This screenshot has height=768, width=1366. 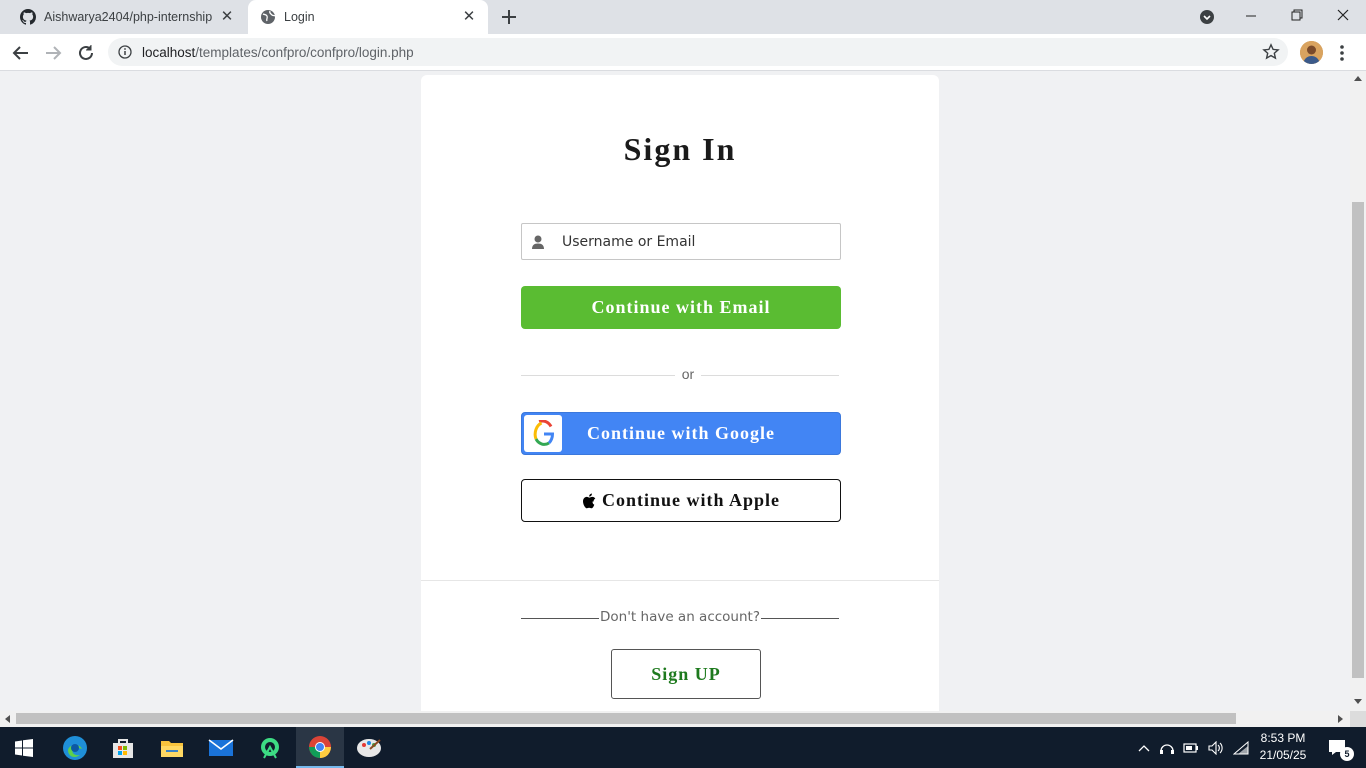 I want to click on tray-wifi, so click(x=1241, y=747).